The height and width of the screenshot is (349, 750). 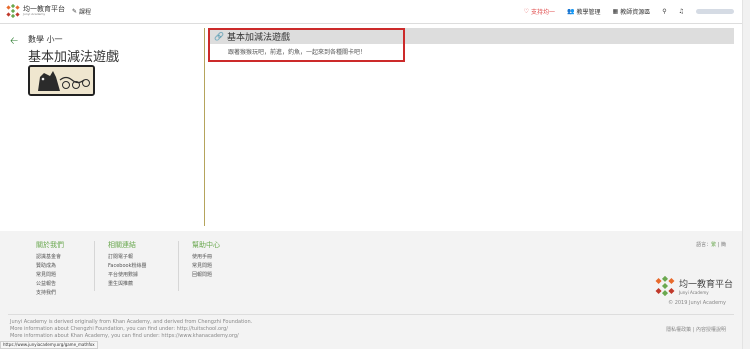 I want to click on lesson-title: 基本加減法遊戲, so click(x=74, y=57).